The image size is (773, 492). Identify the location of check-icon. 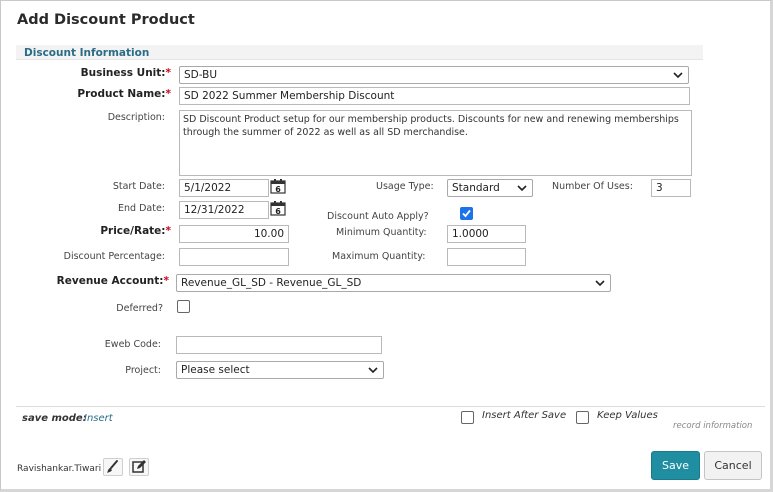
(466, 213).